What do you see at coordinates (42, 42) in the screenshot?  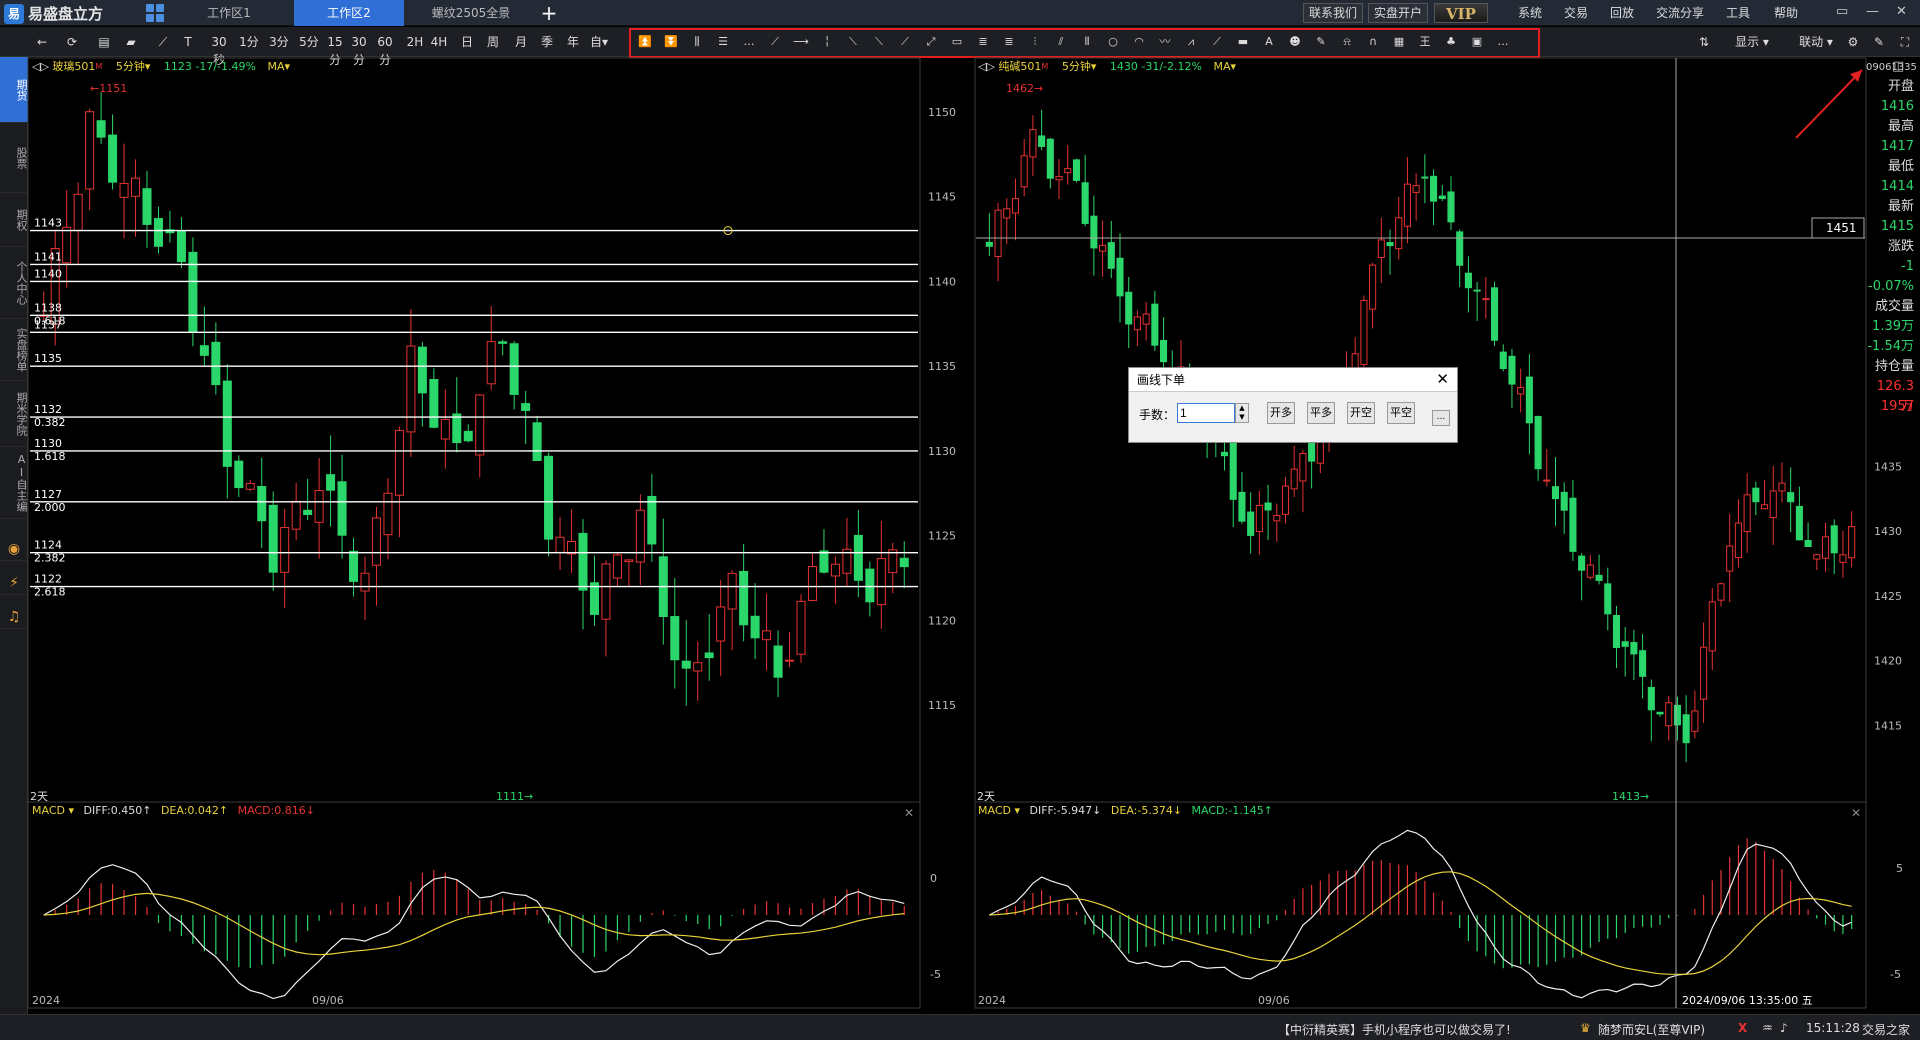 I see `back-icon: ←` at bounding box center [42, 42].